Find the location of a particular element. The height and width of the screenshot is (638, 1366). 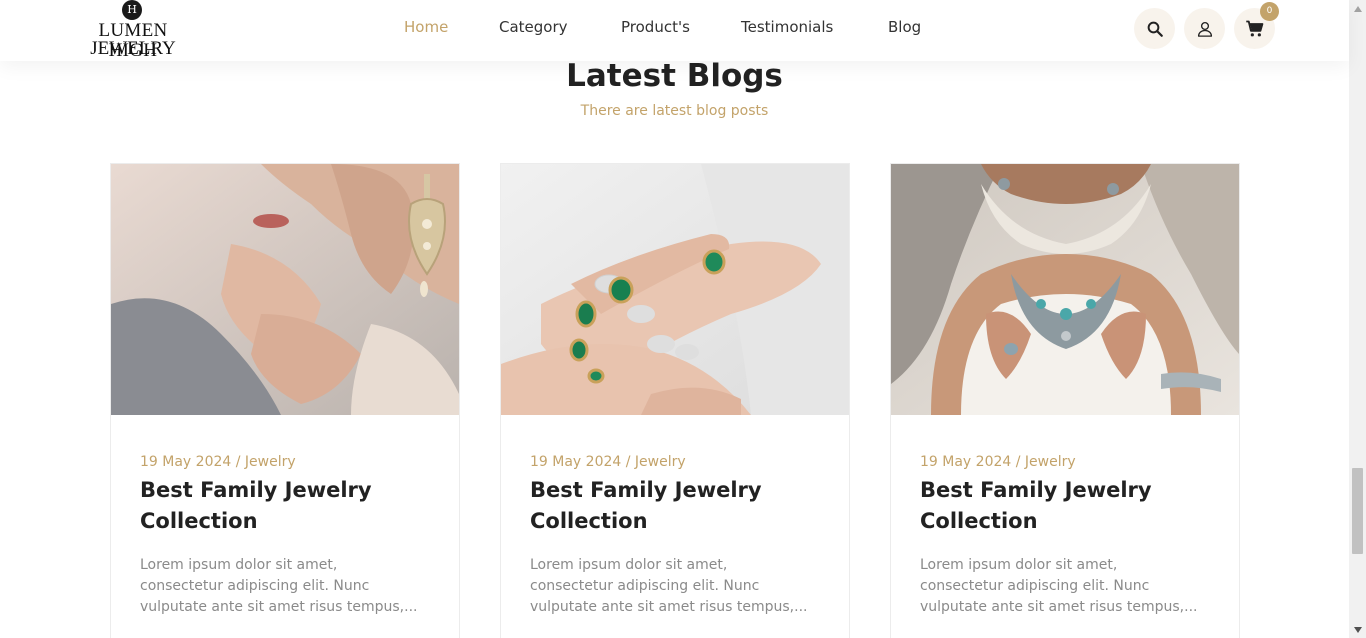

scroll-up-arrow is located at coordinates (1357, 8).